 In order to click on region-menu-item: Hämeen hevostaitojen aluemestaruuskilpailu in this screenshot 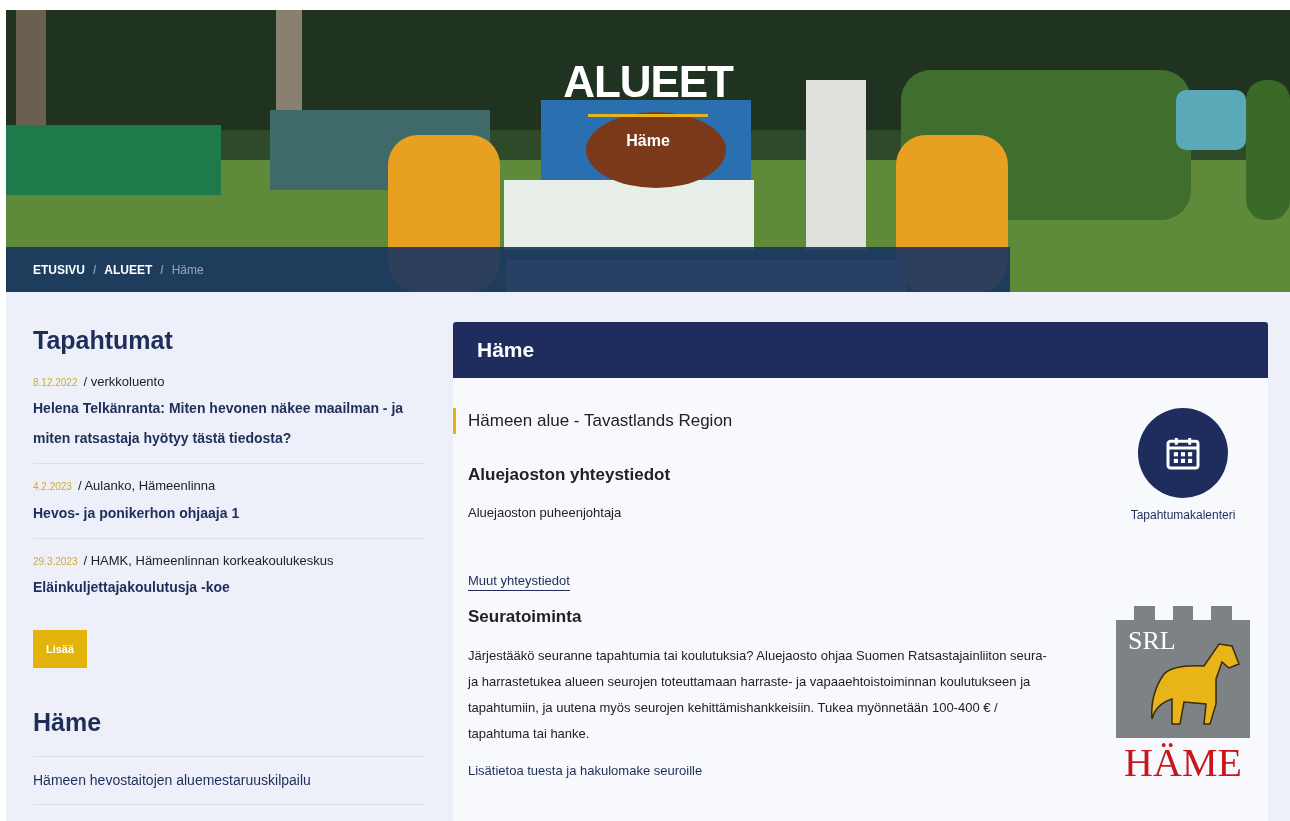, I will do `click(229, 780)`.